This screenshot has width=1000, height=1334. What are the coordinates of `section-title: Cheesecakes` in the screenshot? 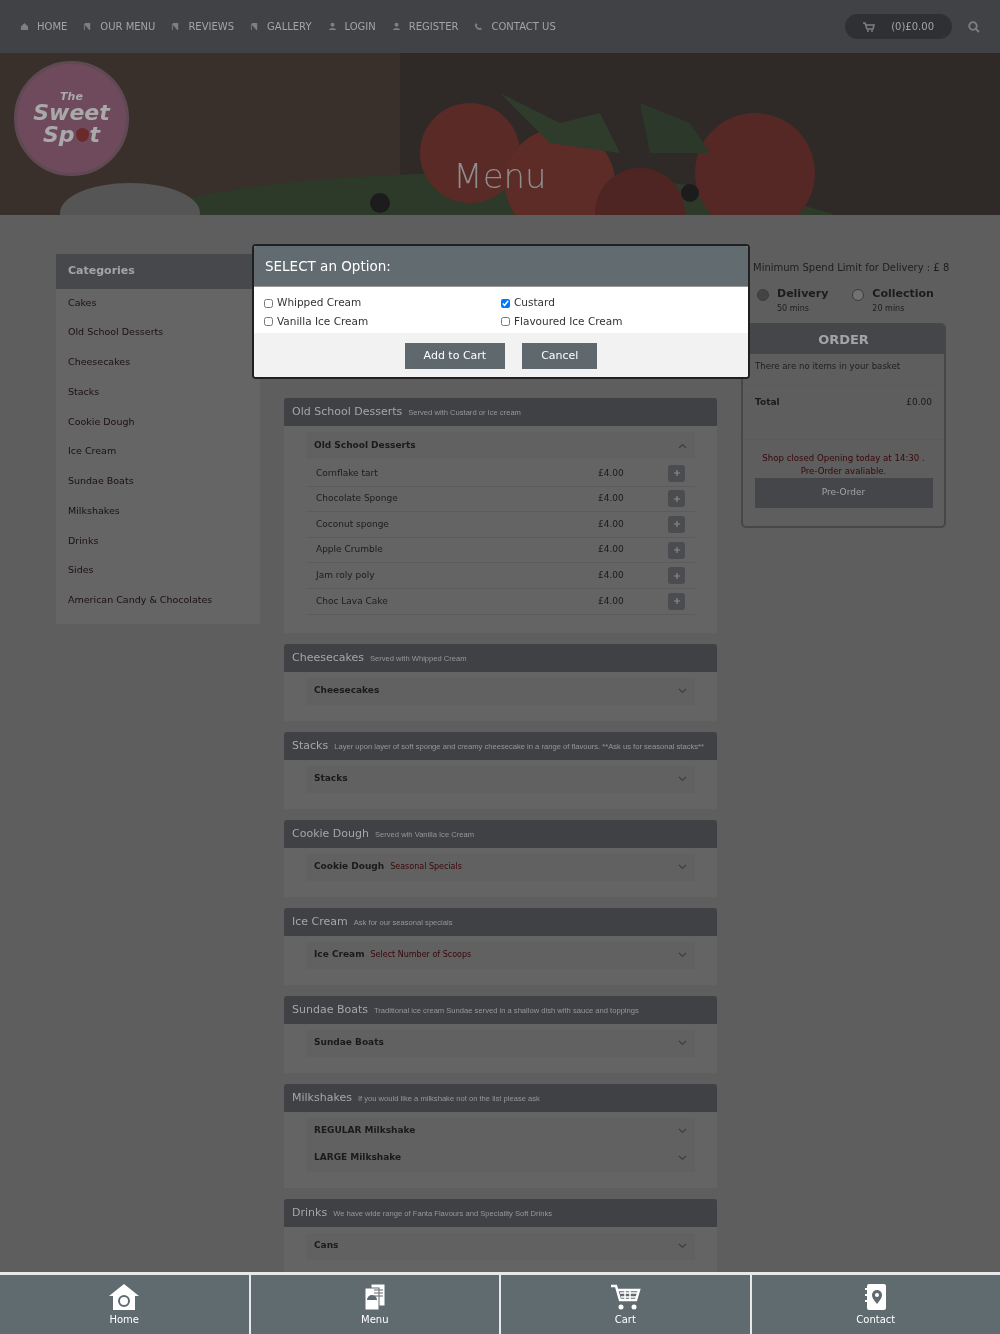 It's located at (328, 657).